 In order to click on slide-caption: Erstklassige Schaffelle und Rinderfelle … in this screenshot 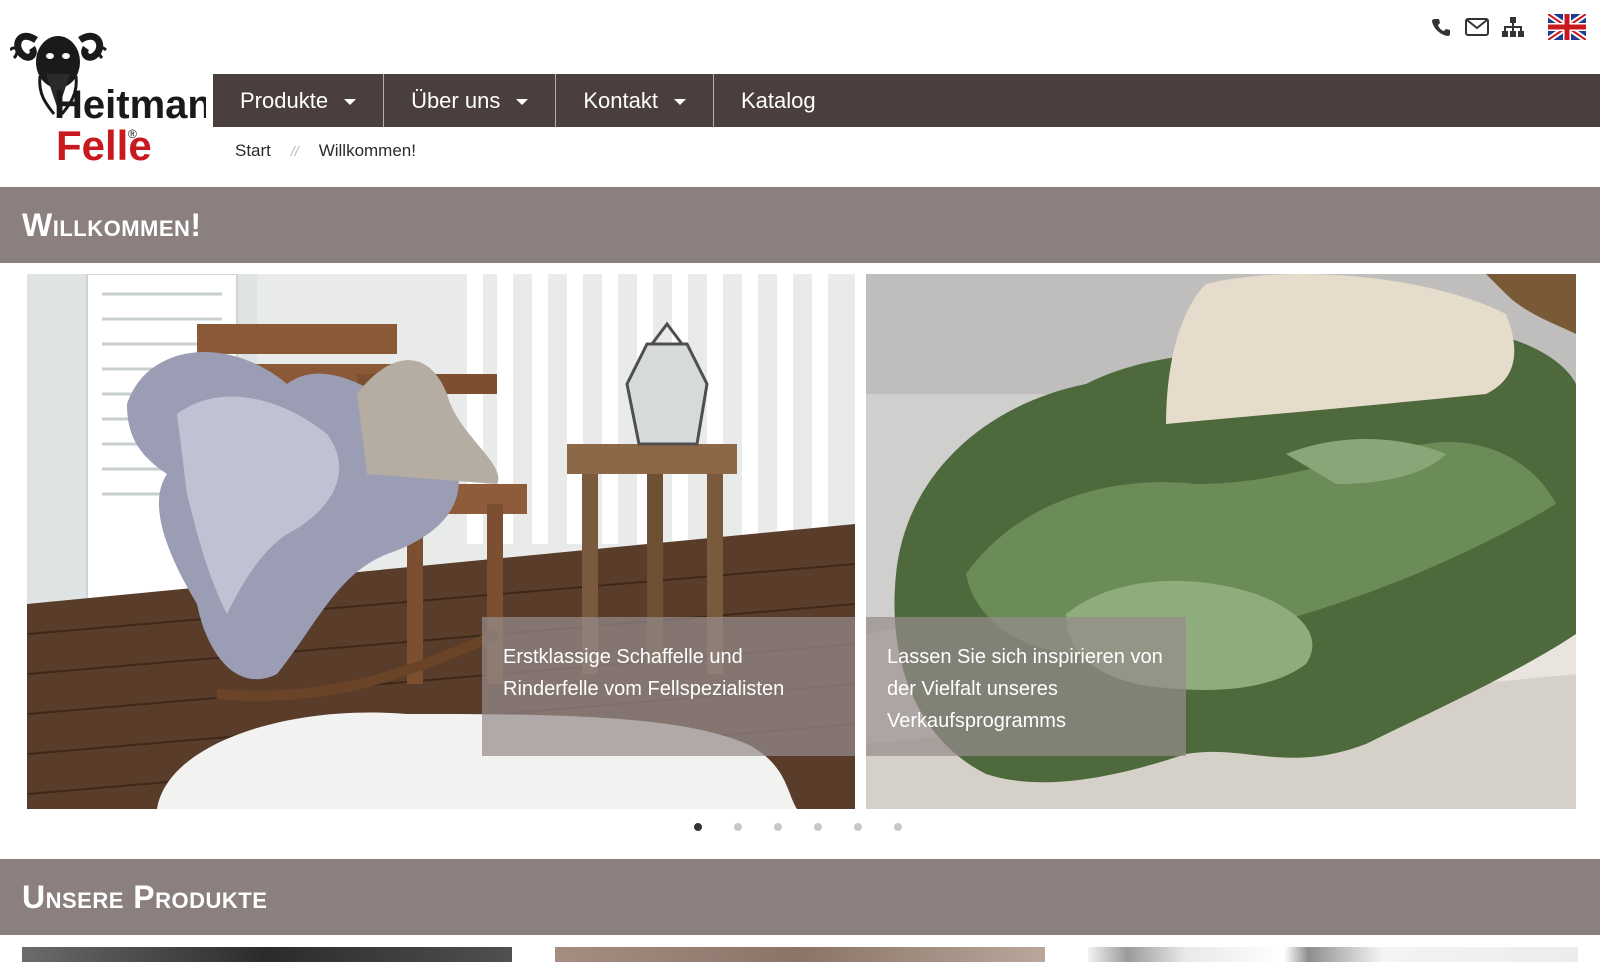, I will do `click(668, 686)`.